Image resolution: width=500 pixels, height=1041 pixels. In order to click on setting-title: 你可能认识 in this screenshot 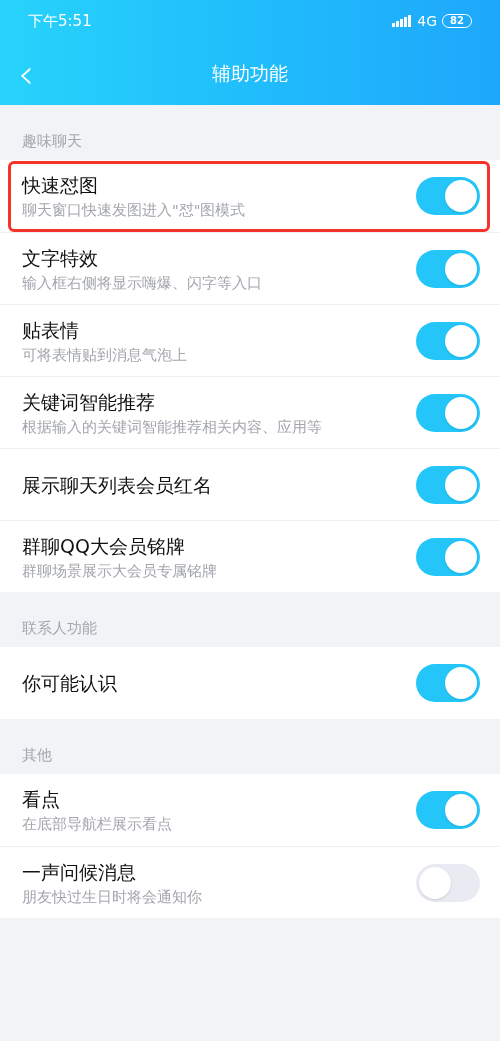, I will do `click(70, 683)`.